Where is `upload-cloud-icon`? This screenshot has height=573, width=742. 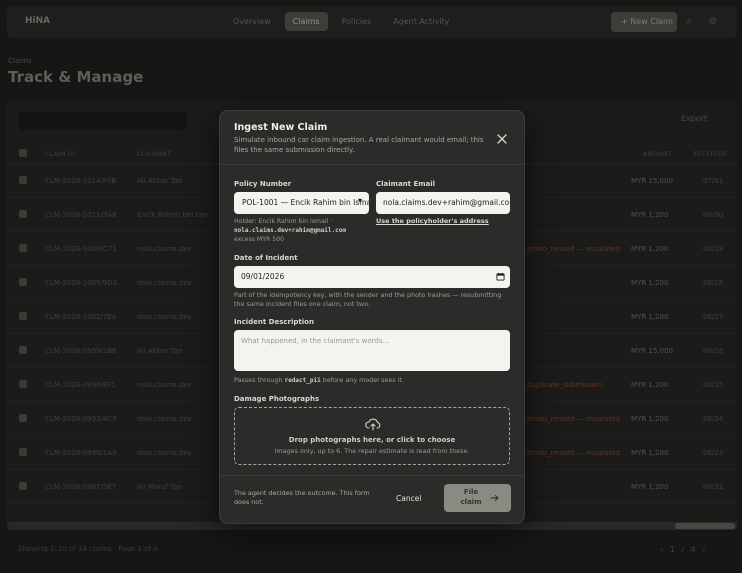
upload-cloud-icon is located at coordinates (373, 424).